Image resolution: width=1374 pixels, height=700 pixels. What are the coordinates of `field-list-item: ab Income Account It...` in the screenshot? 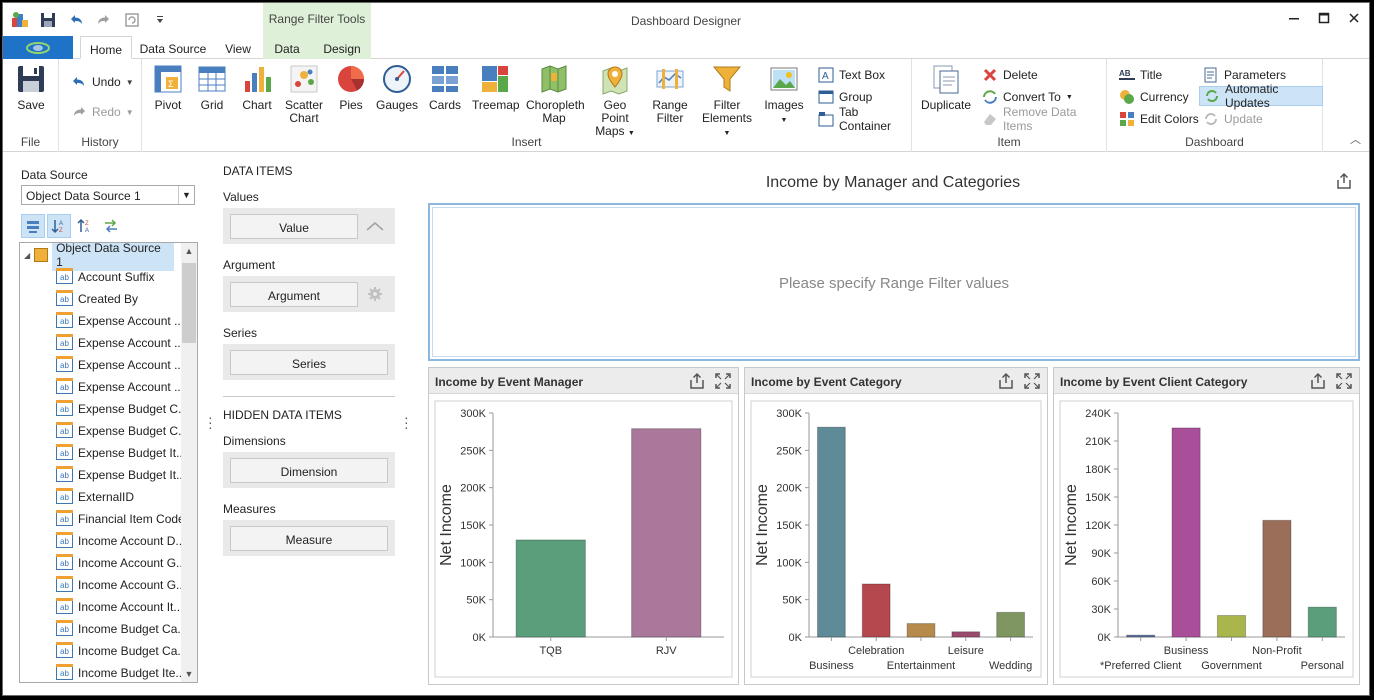 It's located at (119, 607).